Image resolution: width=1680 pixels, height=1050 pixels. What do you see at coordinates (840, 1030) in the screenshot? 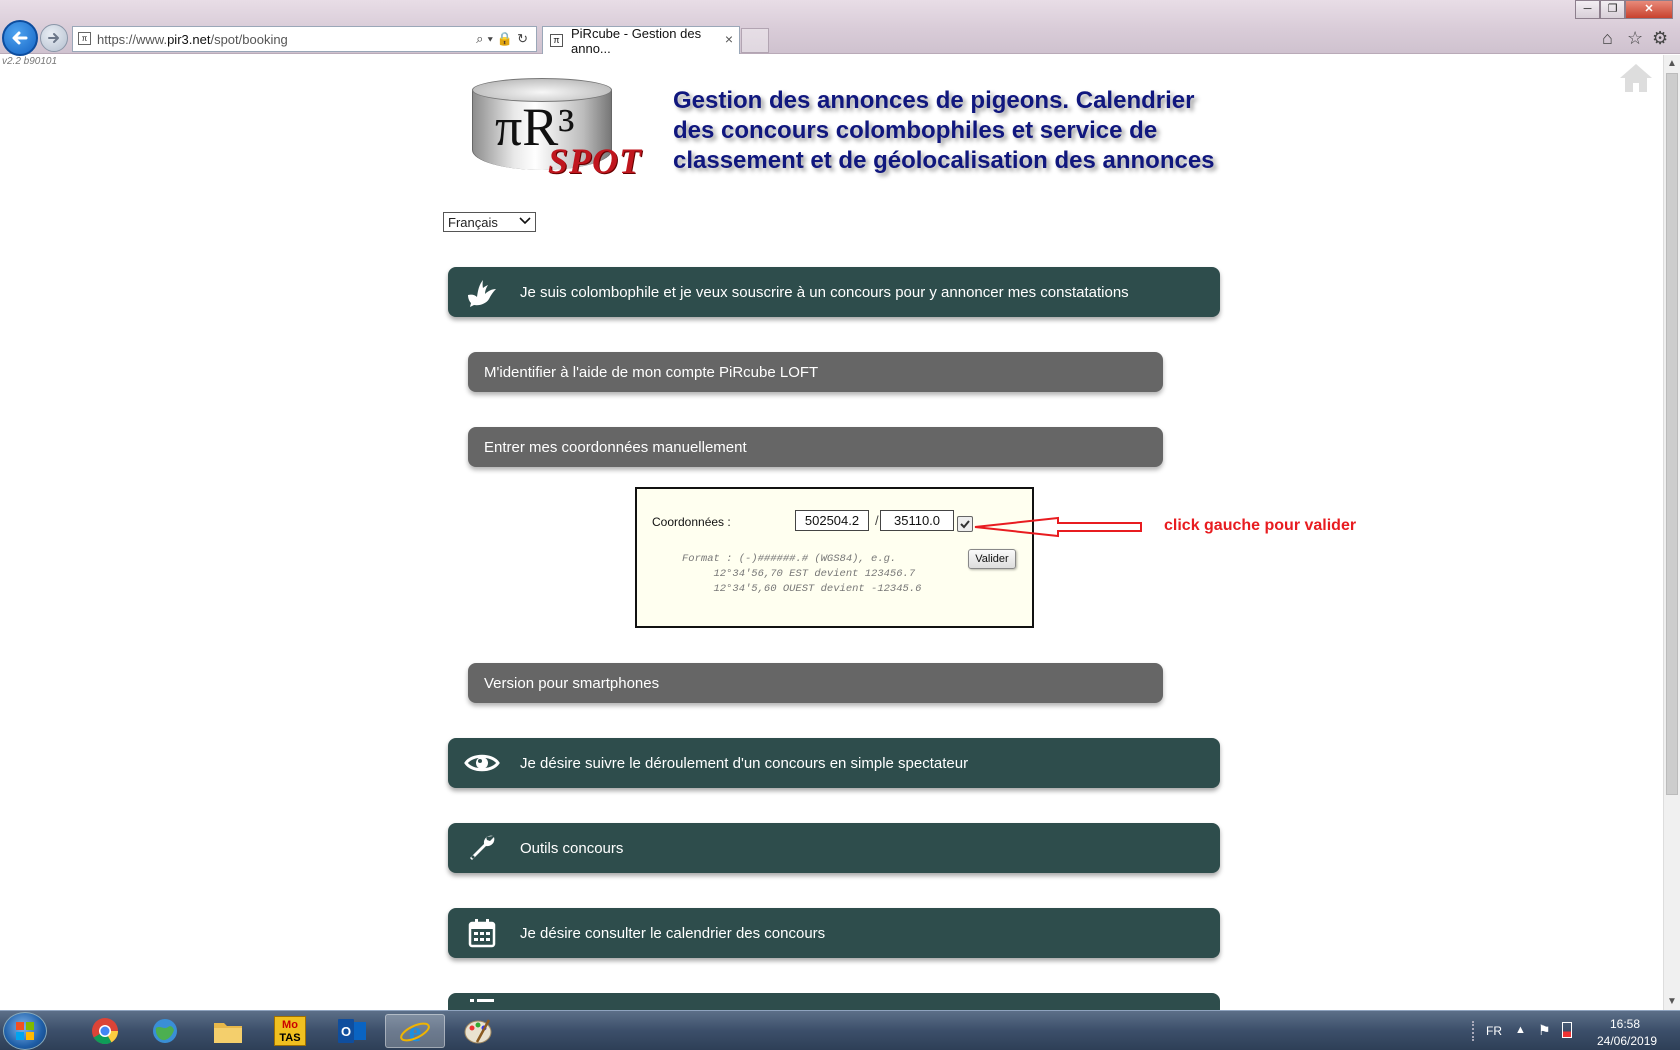
I see `windows-taskbar: Mo TAS O e FR ▲ ⚑ 16:58 24/06/2019` at bounding box center [840, 1030].